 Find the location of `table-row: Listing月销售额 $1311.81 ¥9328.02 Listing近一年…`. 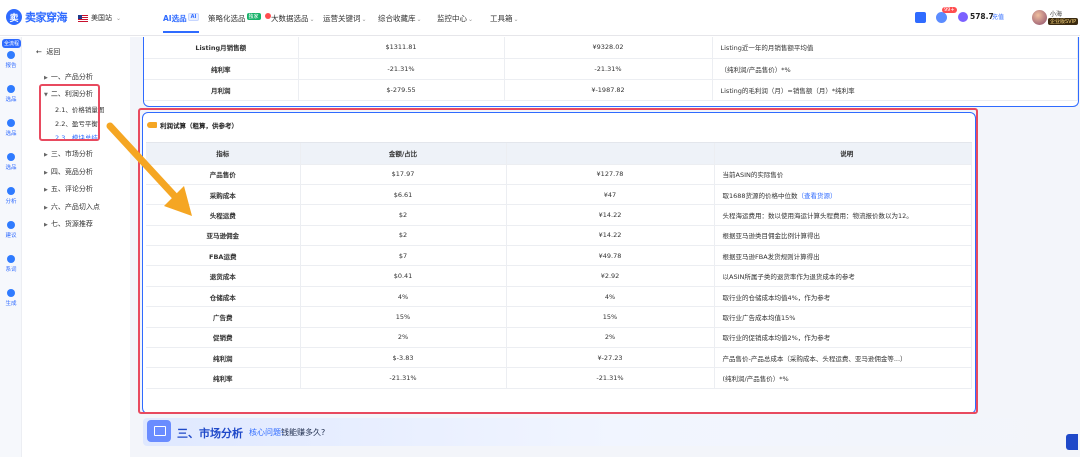

table-row: Listing月销售额 $1311.81 ¥9328.02 Listing近一年… is located at coordinates (611, 48).